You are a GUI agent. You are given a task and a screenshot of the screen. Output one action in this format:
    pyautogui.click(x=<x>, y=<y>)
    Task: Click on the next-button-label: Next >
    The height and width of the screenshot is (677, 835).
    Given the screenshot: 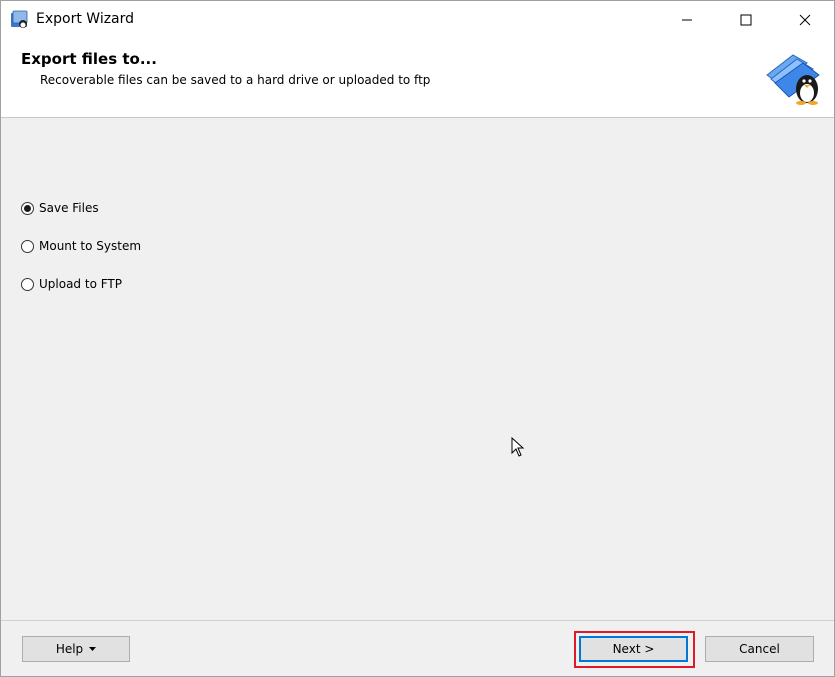 What is the action you would take?
    pyautogui.click(x=633, y=649)
    